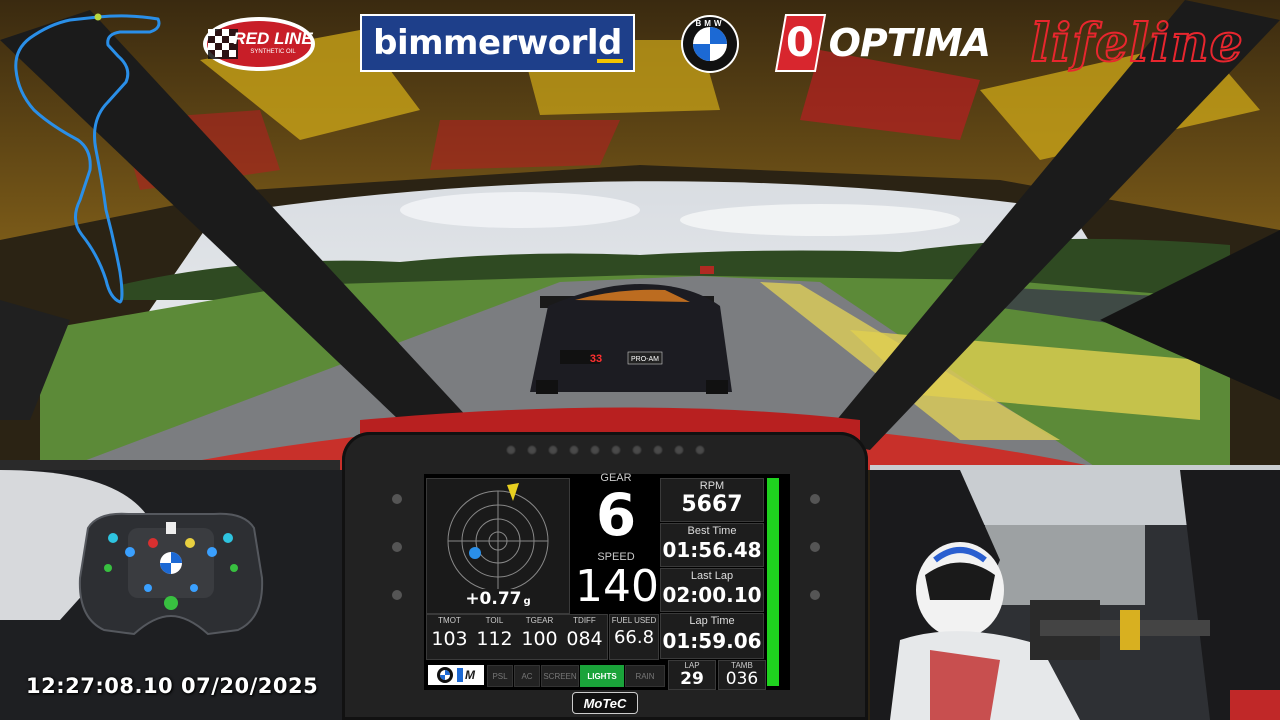  I want to click on optima-text: OPTIMA, so click(909, 43).